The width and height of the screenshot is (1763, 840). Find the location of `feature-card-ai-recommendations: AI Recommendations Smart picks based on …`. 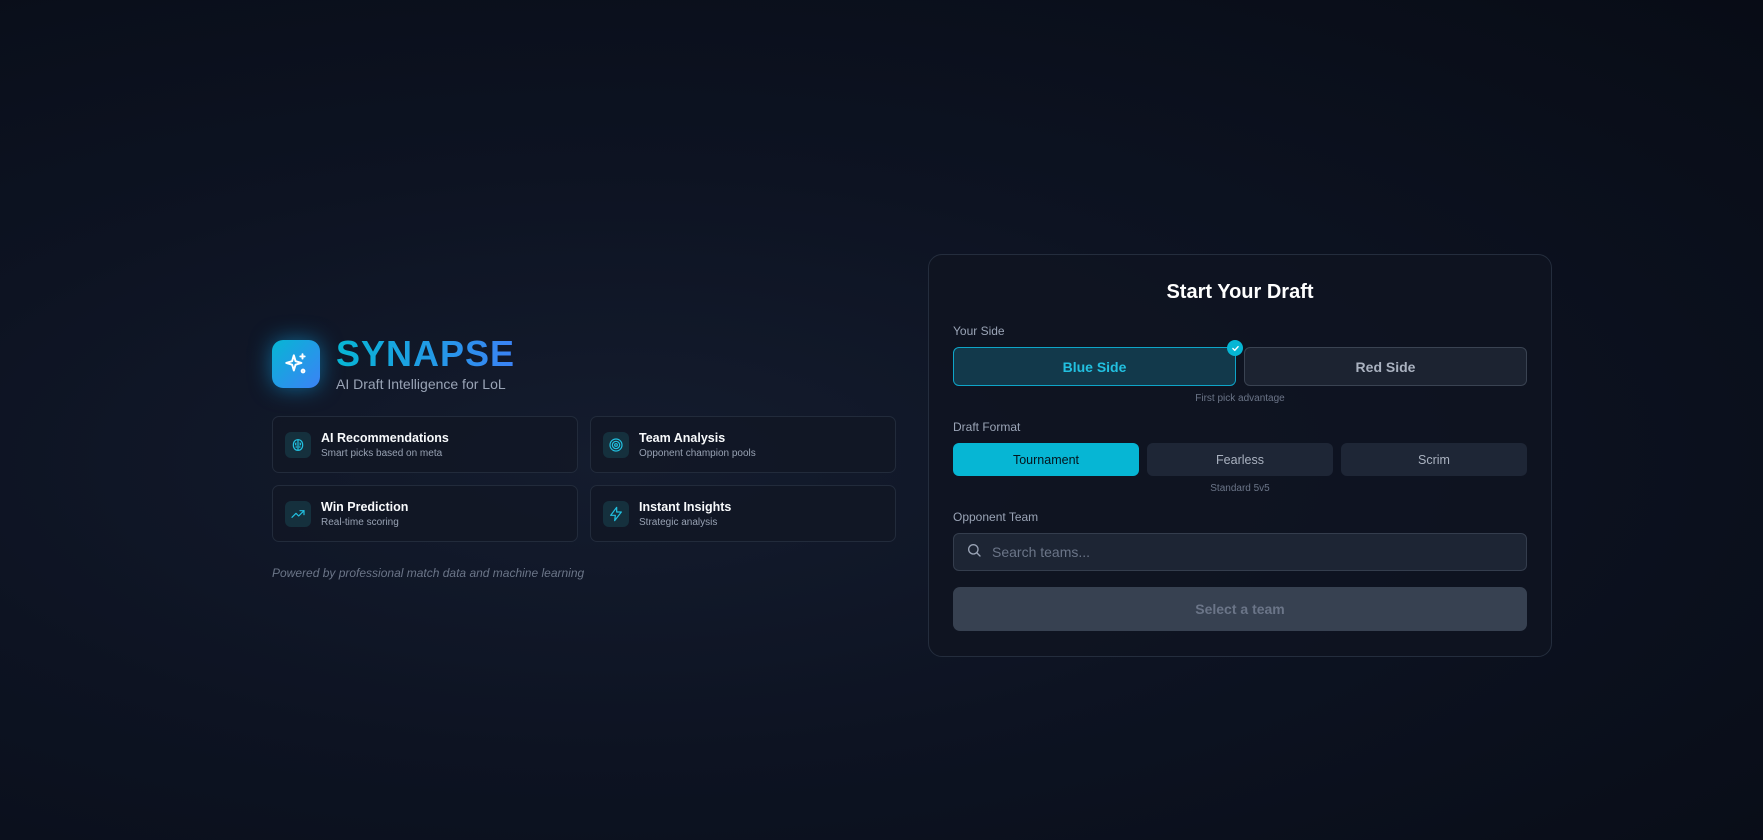

feature-card-ai-recommendations: AI Recommendations Smart picks based on … is located at coordinates (425, 444).